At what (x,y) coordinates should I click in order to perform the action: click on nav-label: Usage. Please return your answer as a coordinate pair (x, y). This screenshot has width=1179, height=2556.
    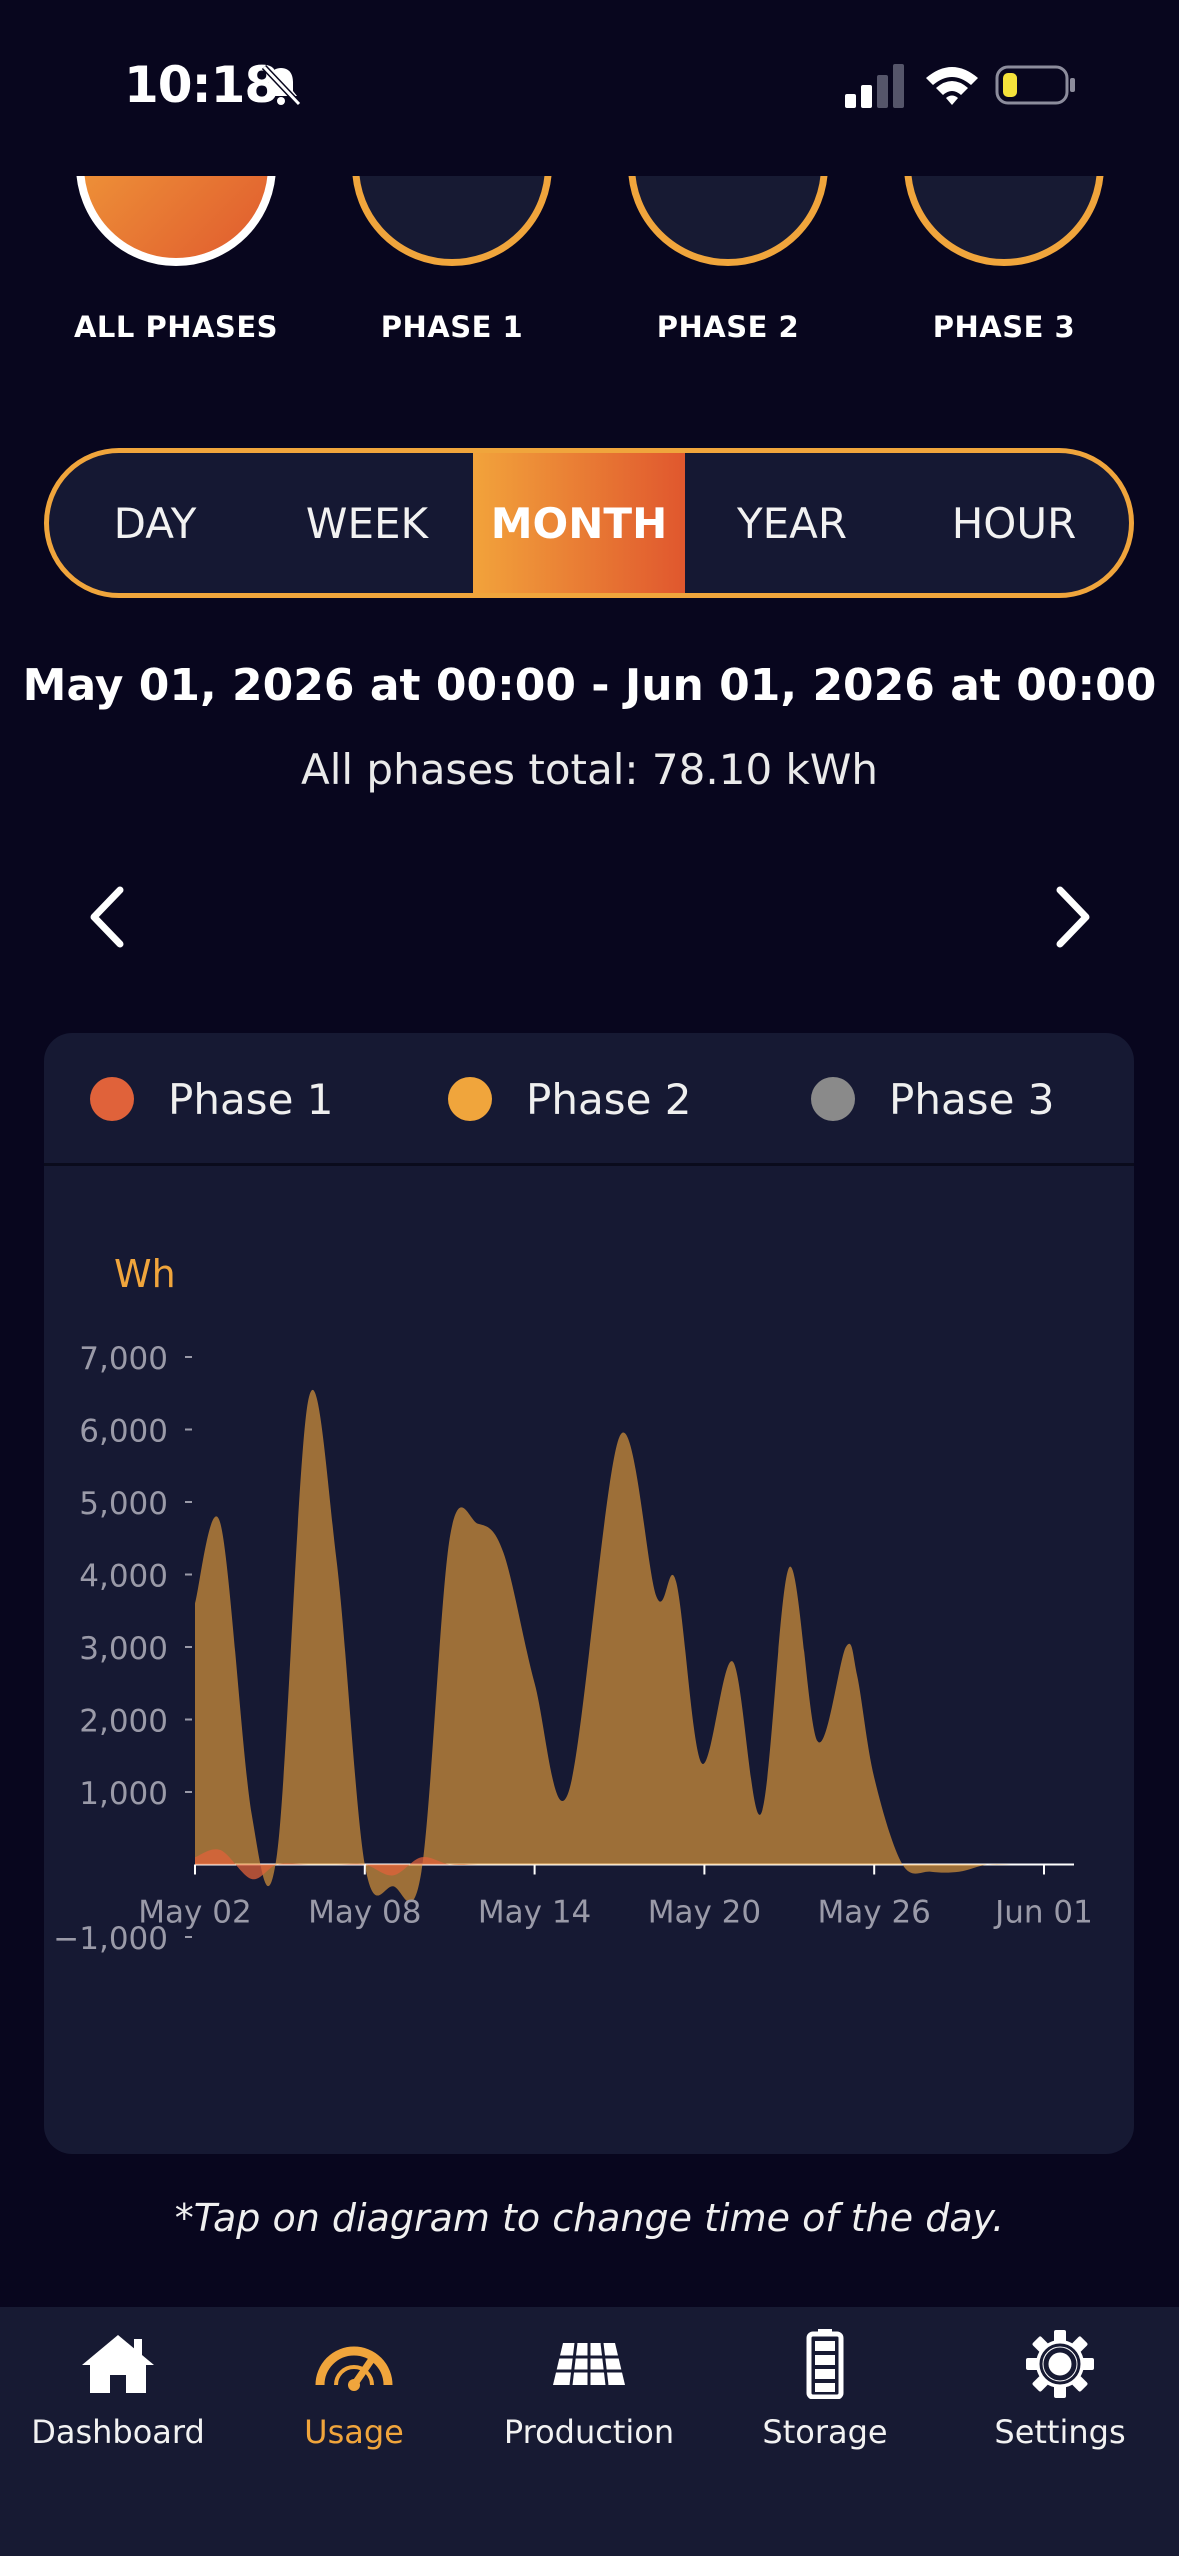
    Looking at the image, I should click on (354, 2432).